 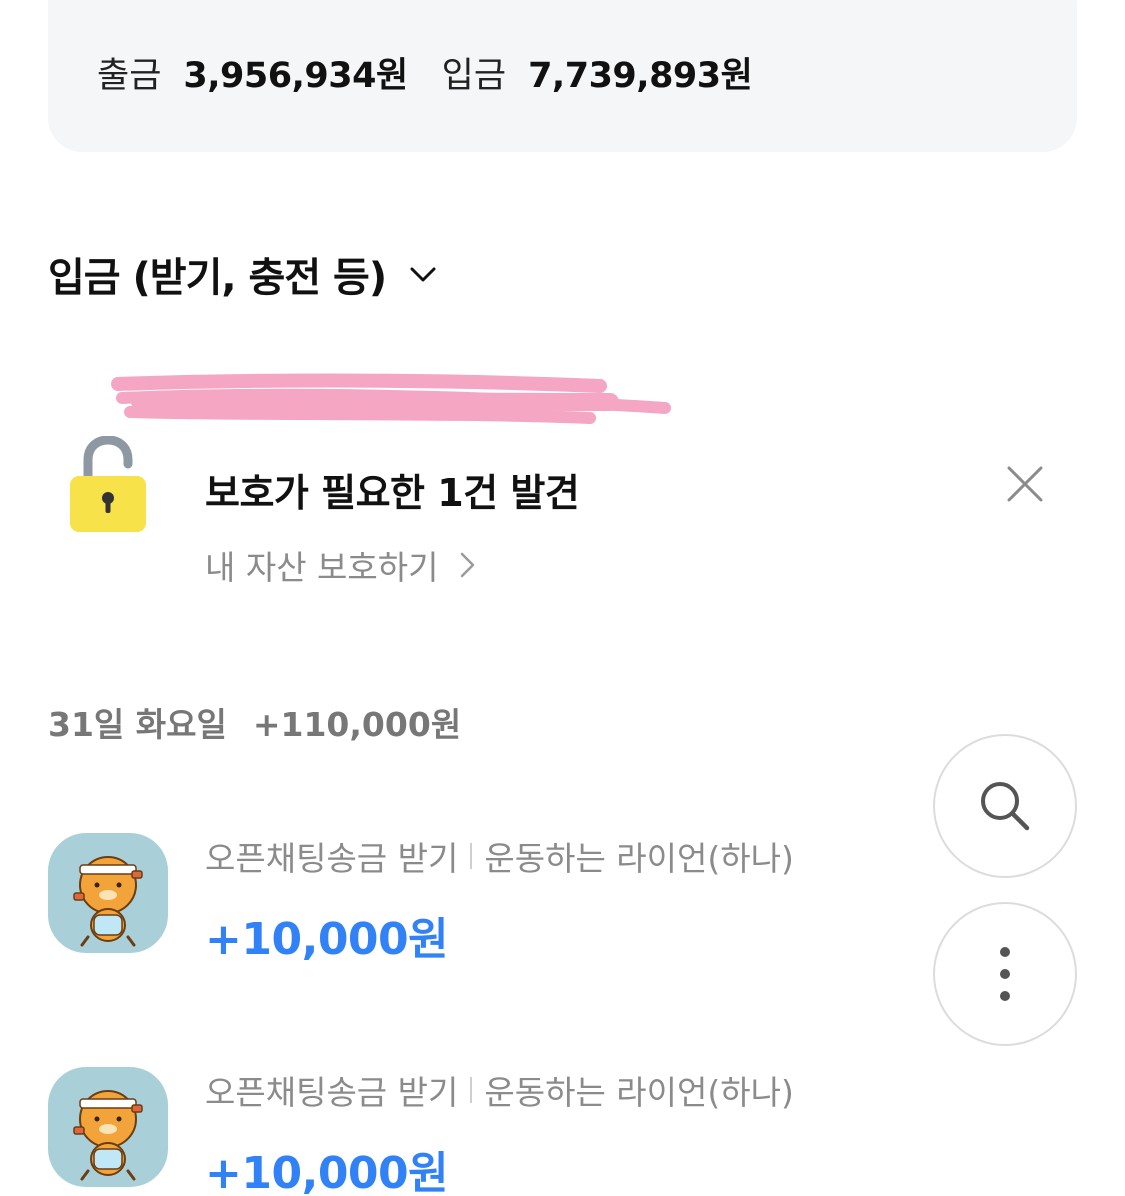 I want to click on filter-dropdown: 입금 (받기, 충전 등), so click(x=243, y=274).